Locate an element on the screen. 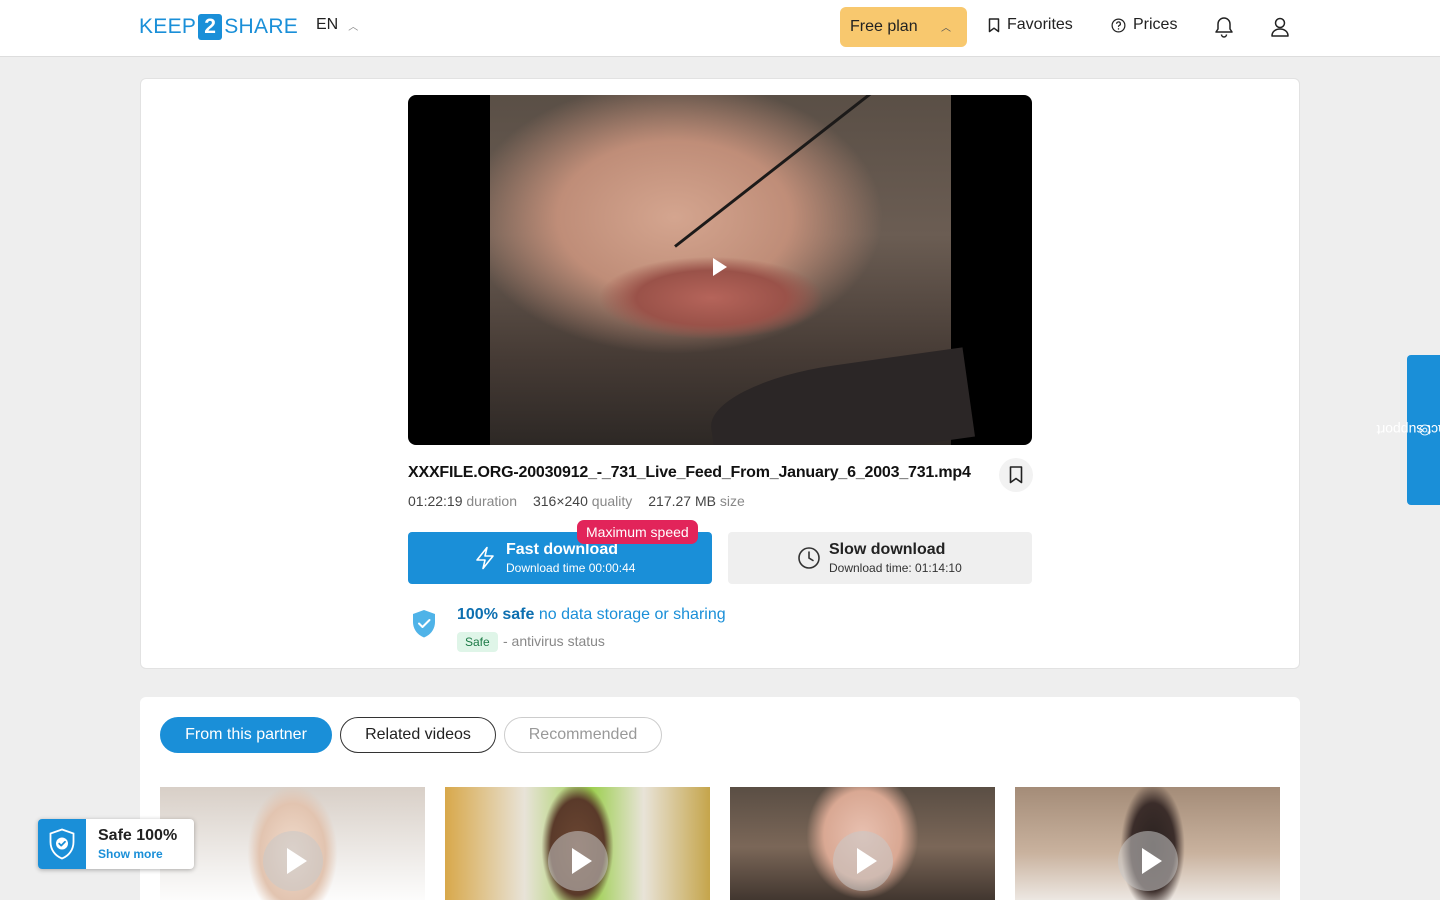 The width and height of the screenshot is (1440, 900). safe-widget-icon-box is located at coordinates (62, 844).